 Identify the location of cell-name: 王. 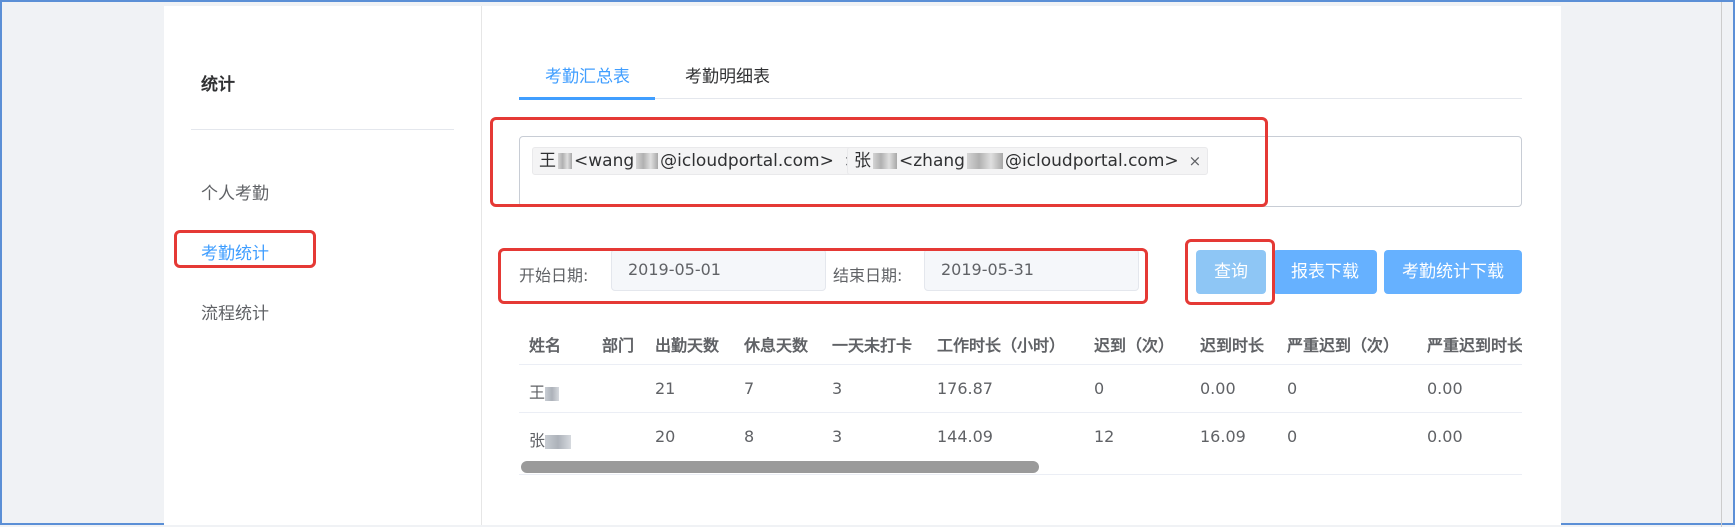
(544, 391).